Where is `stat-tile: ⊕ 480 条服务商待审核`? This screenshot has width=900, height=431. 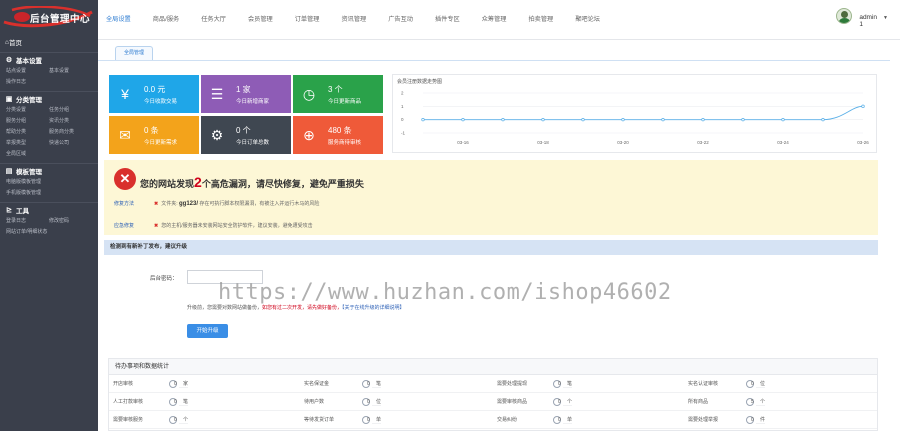 stat-tile: ⊕ 480 条服务商待审核 is located at coordinates (338, 135).